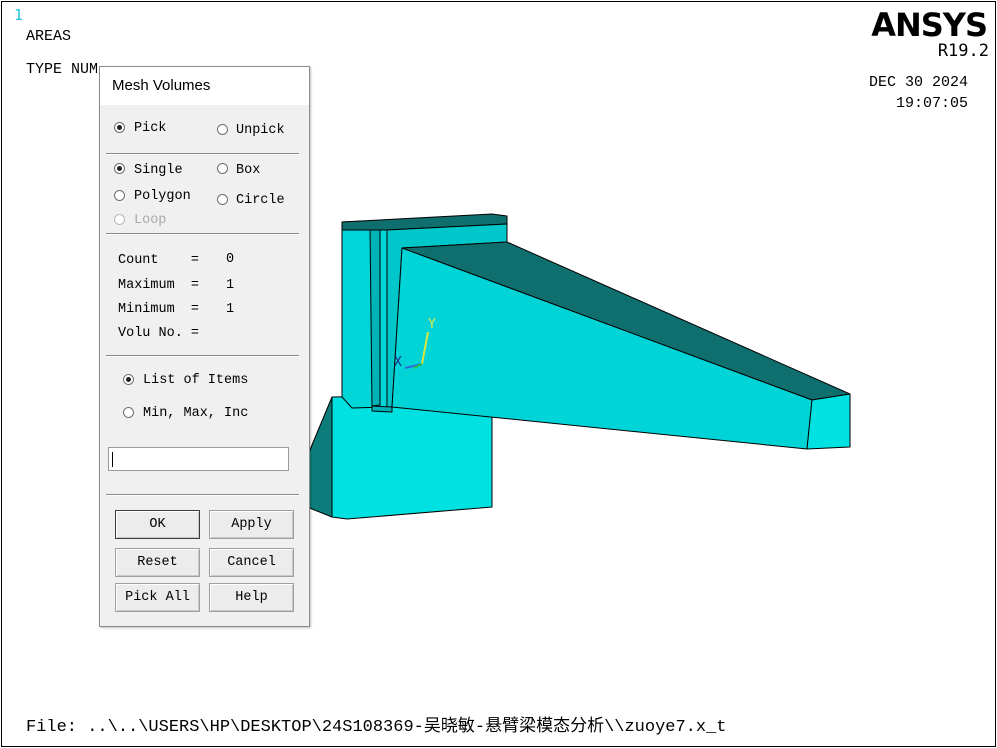 The image size is (997, 748). Describe the element at coordinates (128, 379) in the screenshot. I see `list-of-items-radio` at that location.